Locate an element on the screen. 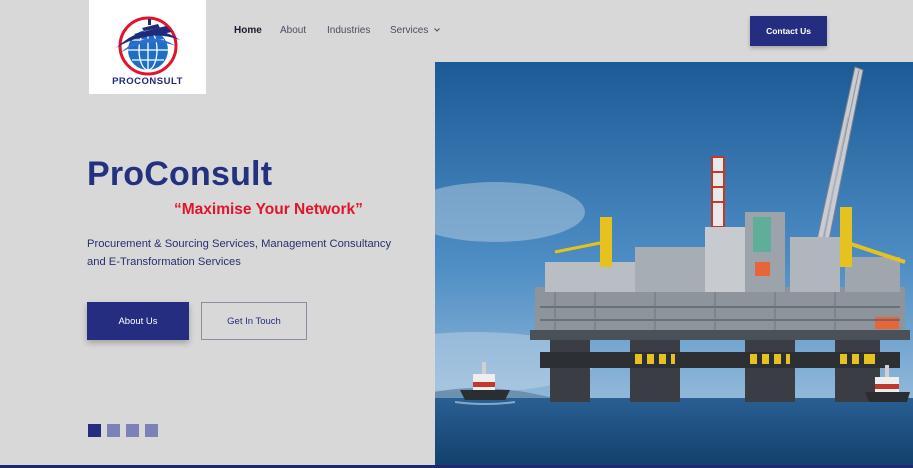 The image size is (913, 468). nav-item-industries: Industries is located at coordinates (348, 30).